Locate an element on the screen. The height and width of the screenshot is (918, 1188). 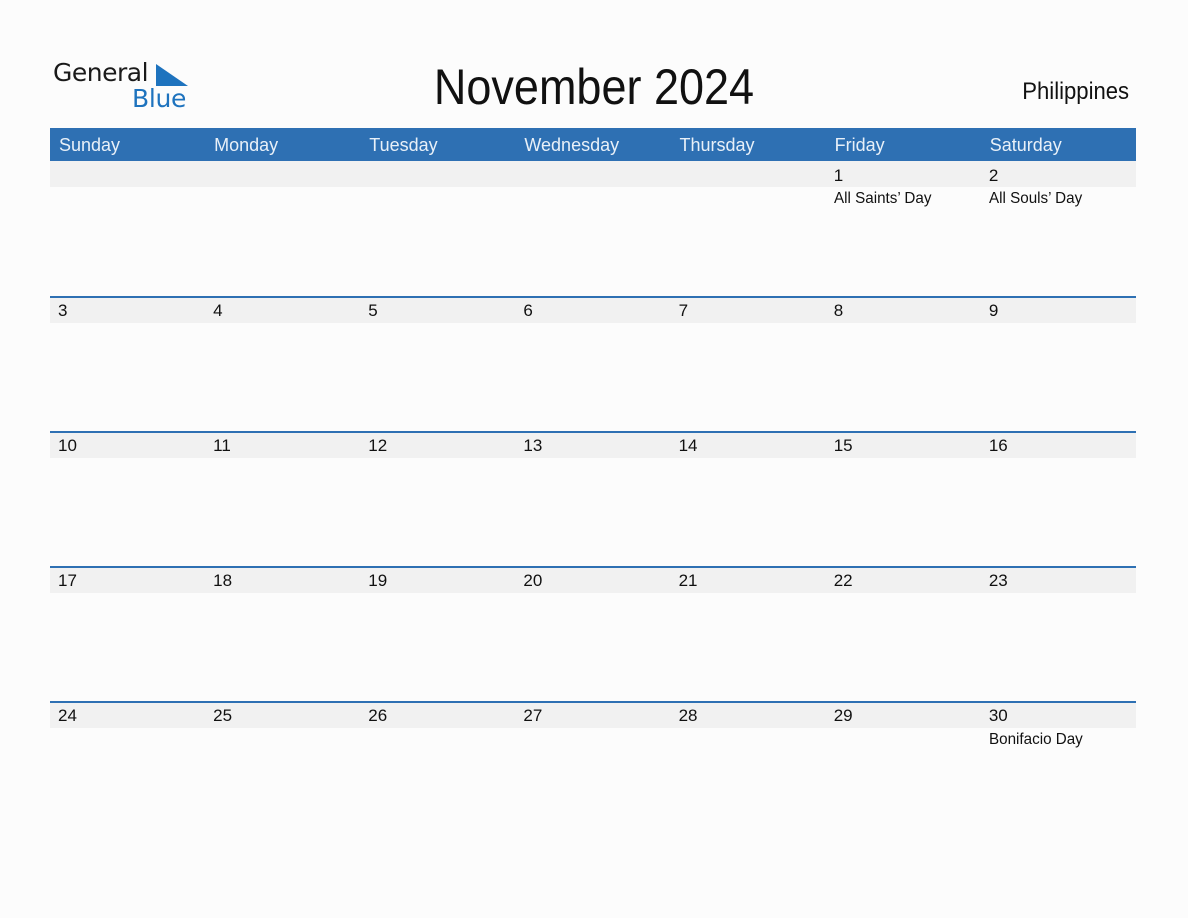
day-number: 18 is located at coordinates (223, 580).